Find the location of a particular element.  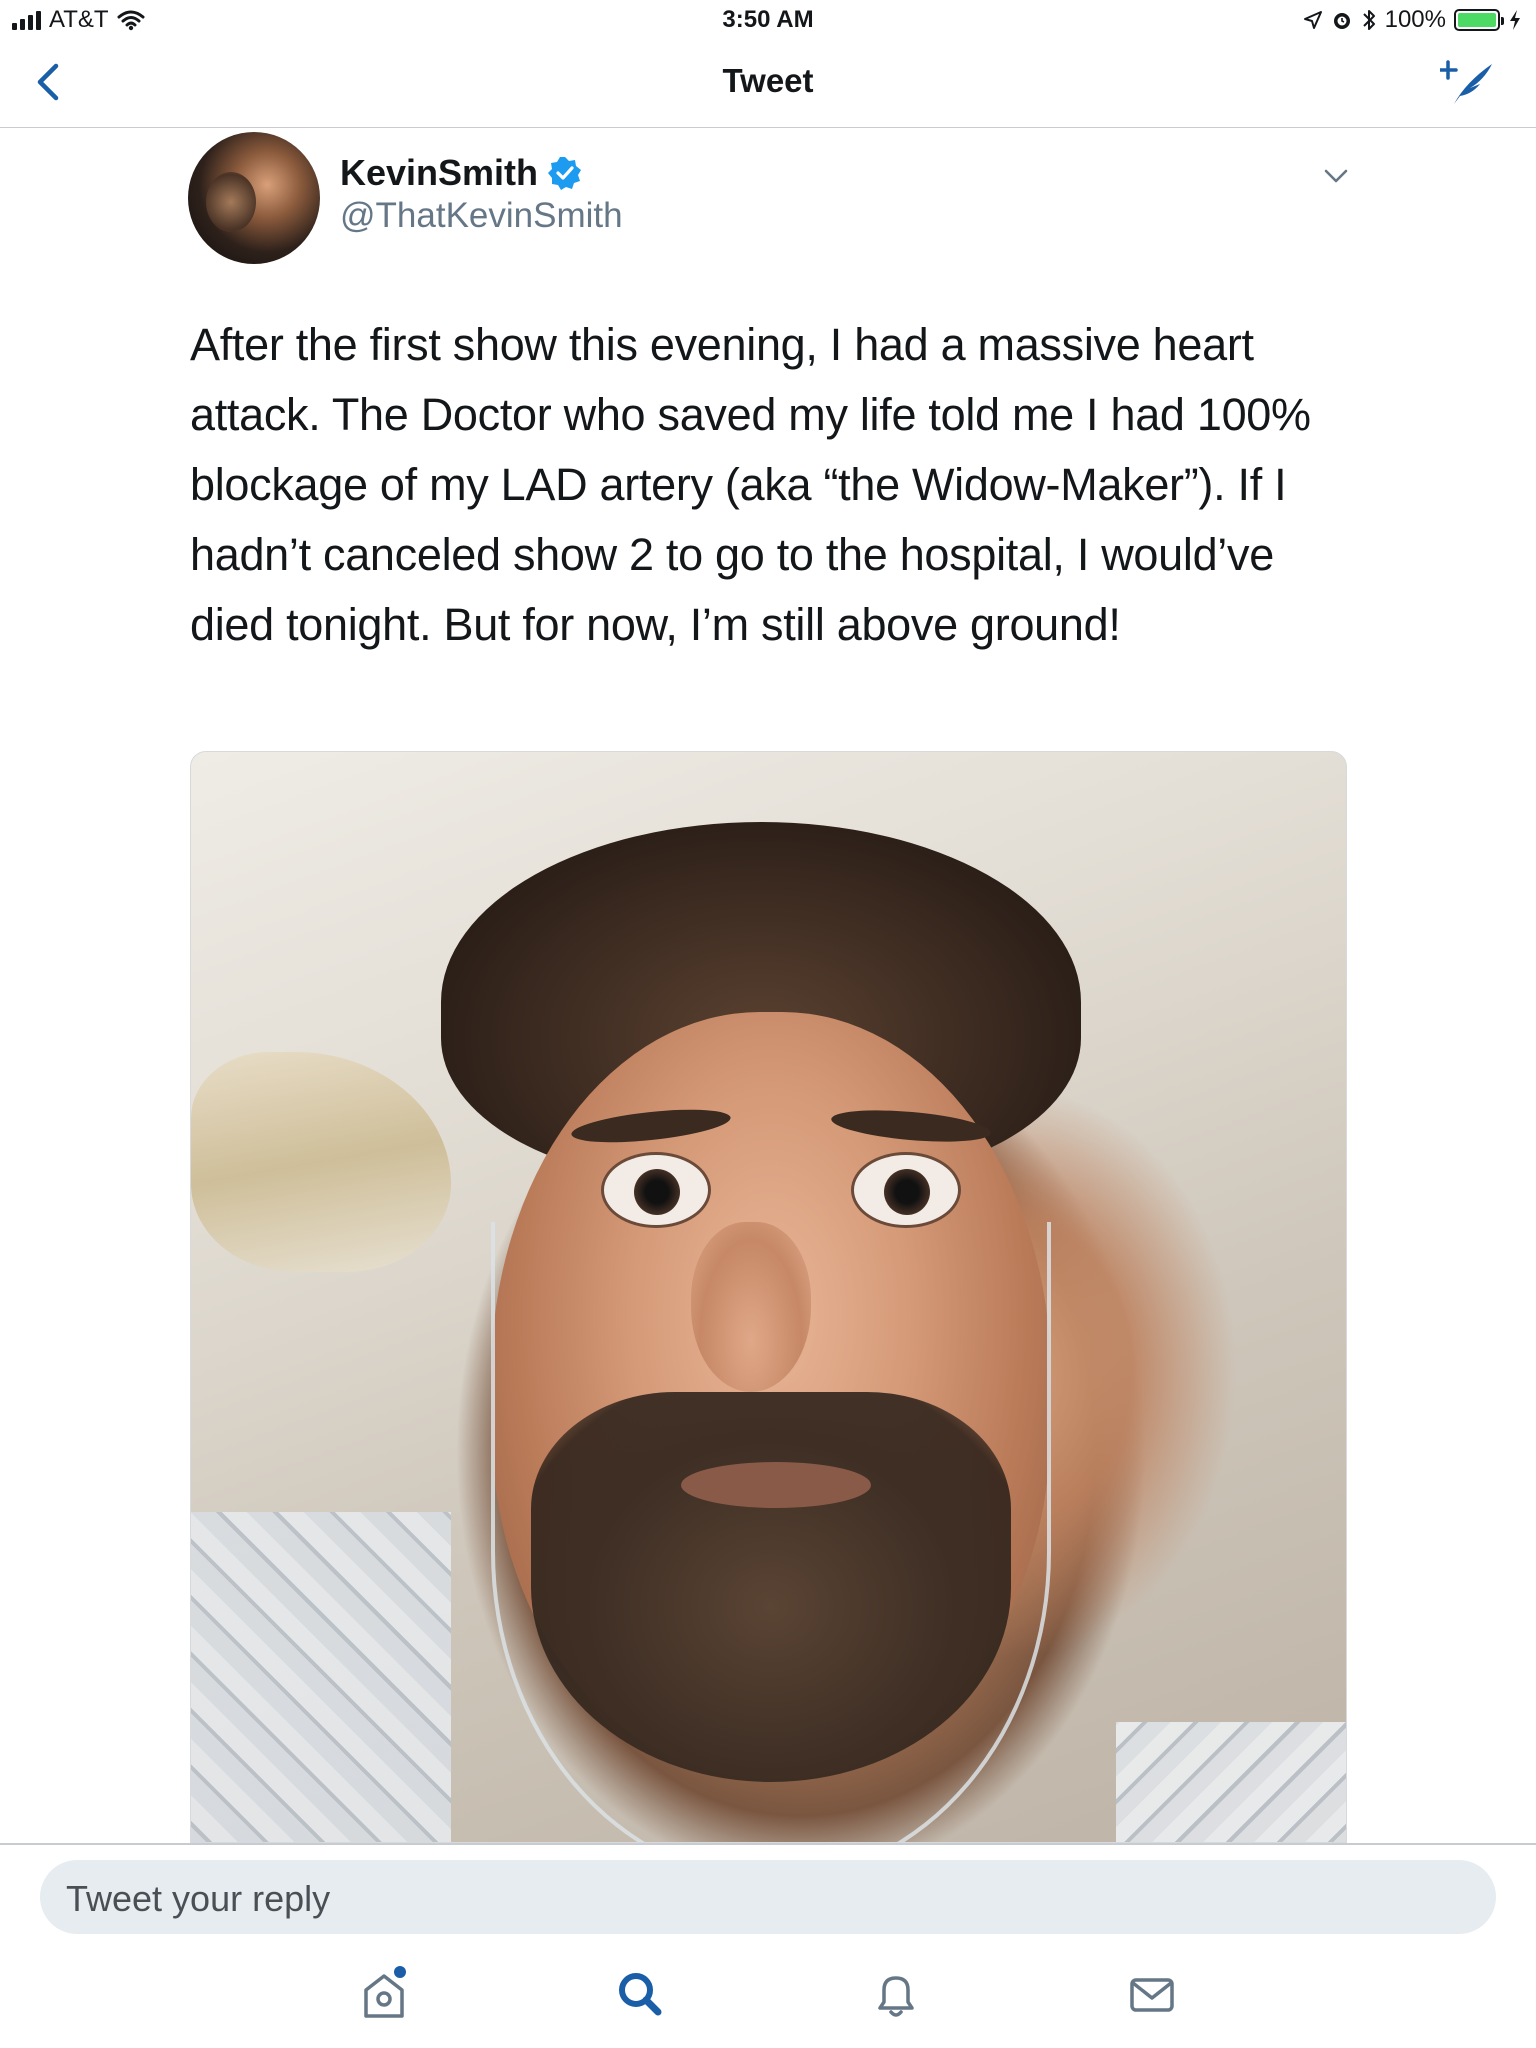

location-icon is located at coordinates (1312, 20).